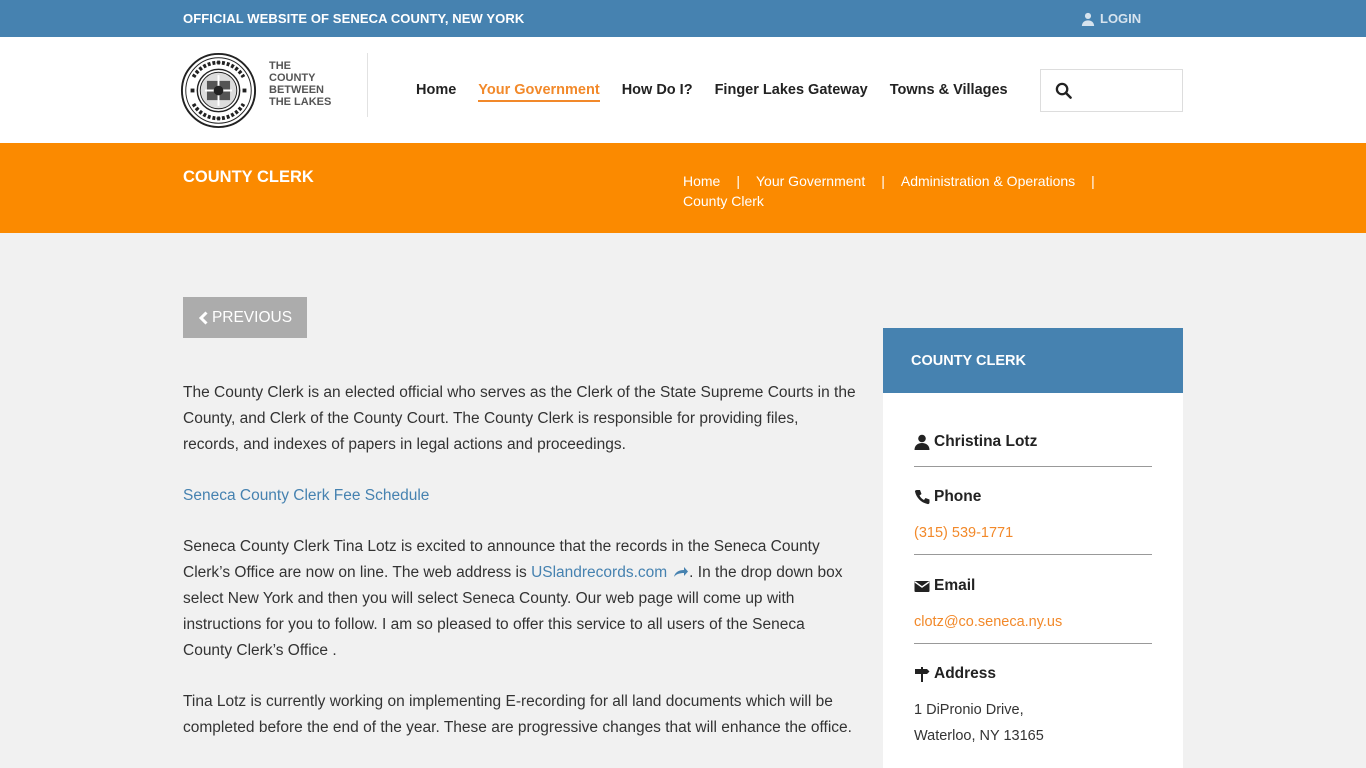  I want to click on search-input, so click(1127, 90).